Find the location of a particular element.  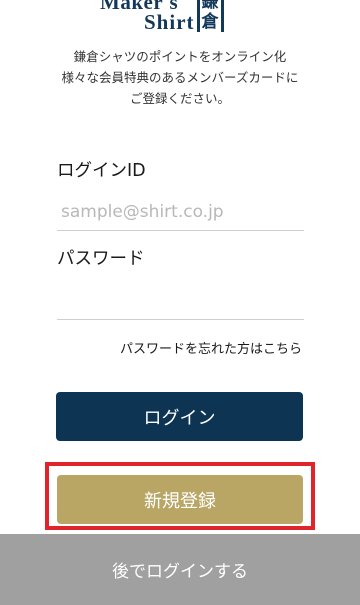

login-button: ログイン is located at coordinates (179, 416).